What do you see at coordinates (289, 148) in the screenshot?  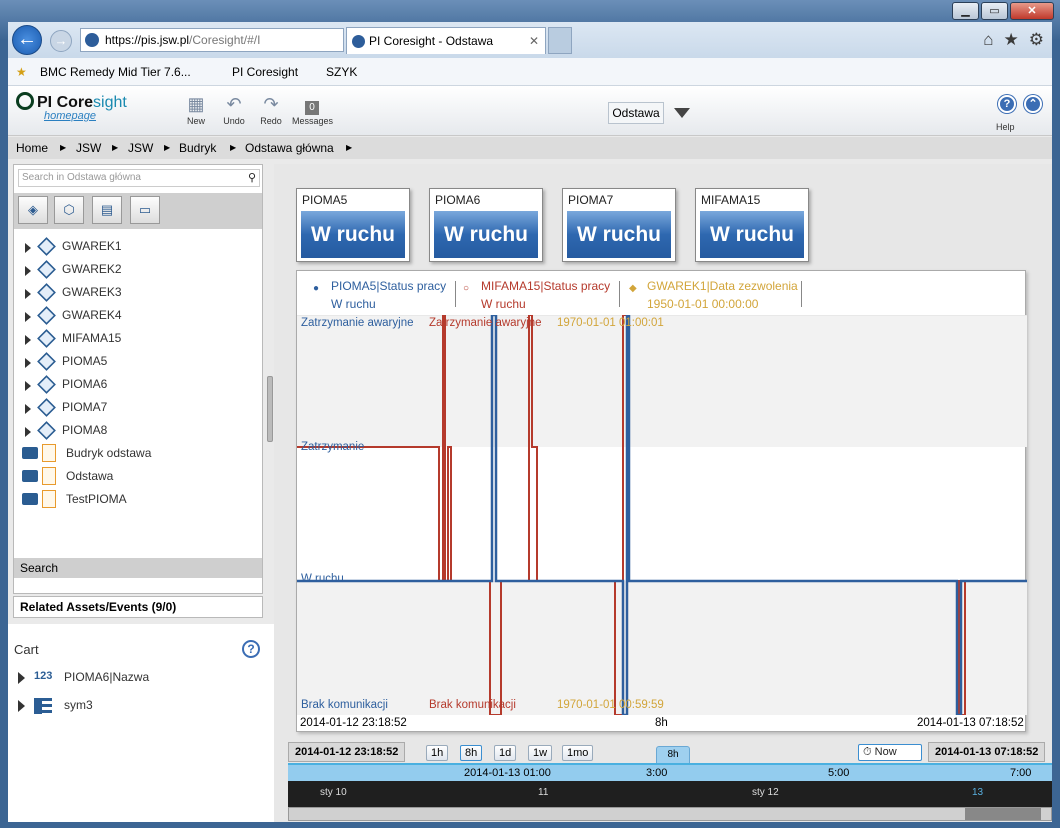 I see `breadcrumb-item: Odstawa główna` at bounding box center [289, 148].